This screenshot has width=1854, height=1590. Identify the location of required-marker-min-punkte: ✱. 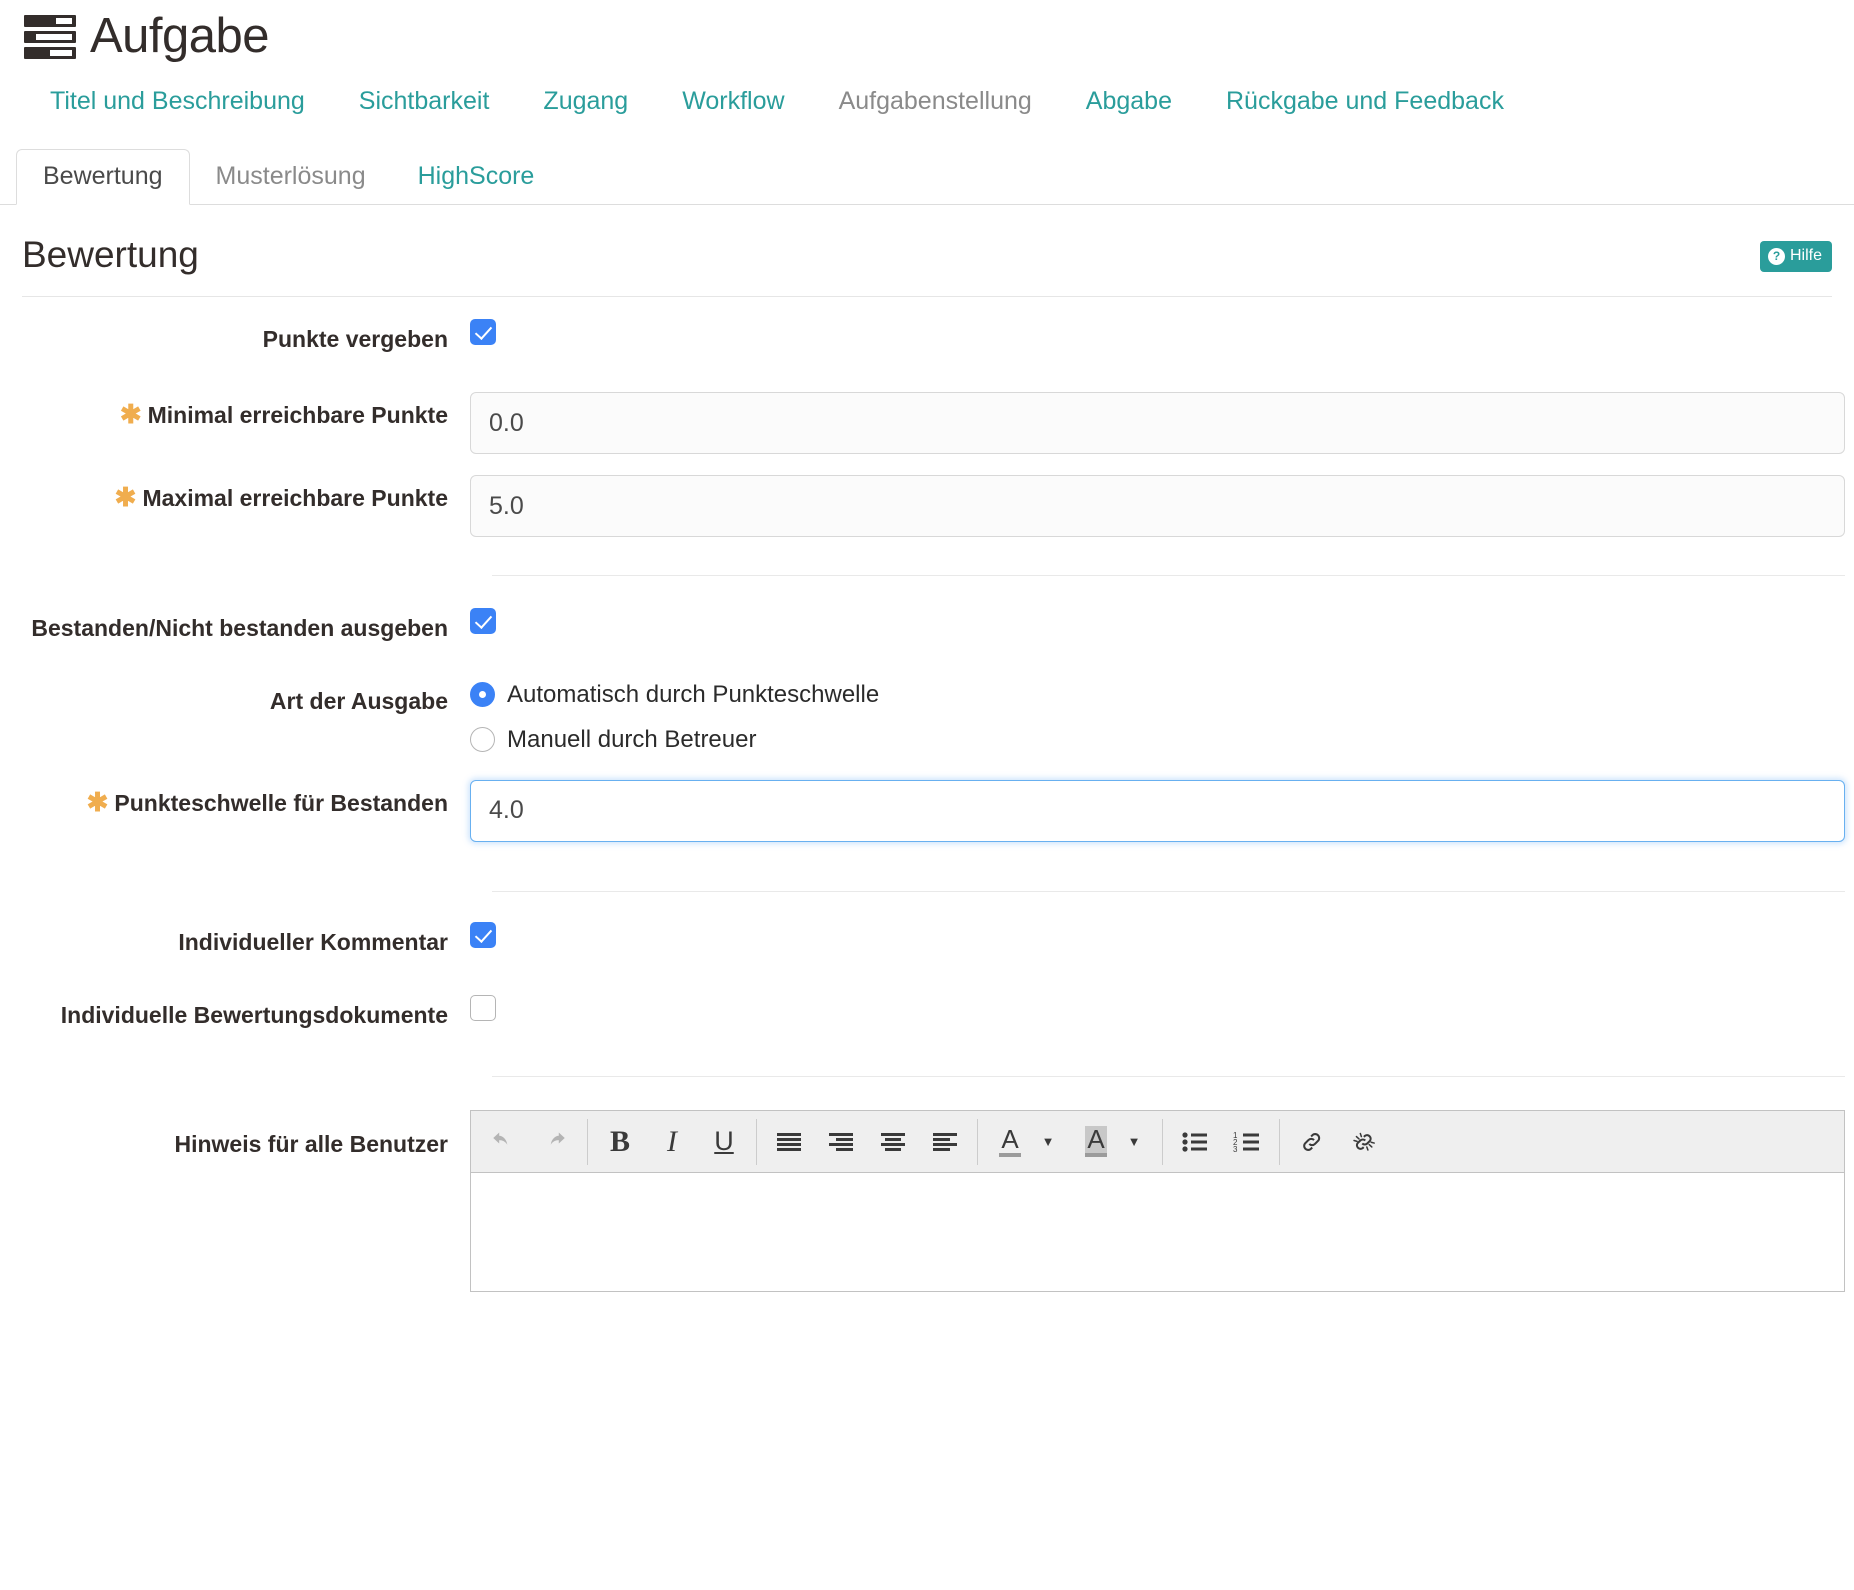
(130, 414).